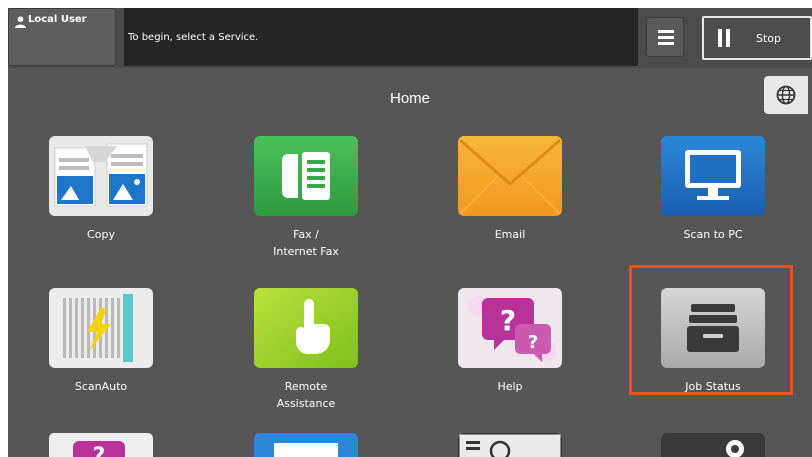 This screenshot has height=457, width=812. I want to click on app-label: Job Status, so click(713, 386).